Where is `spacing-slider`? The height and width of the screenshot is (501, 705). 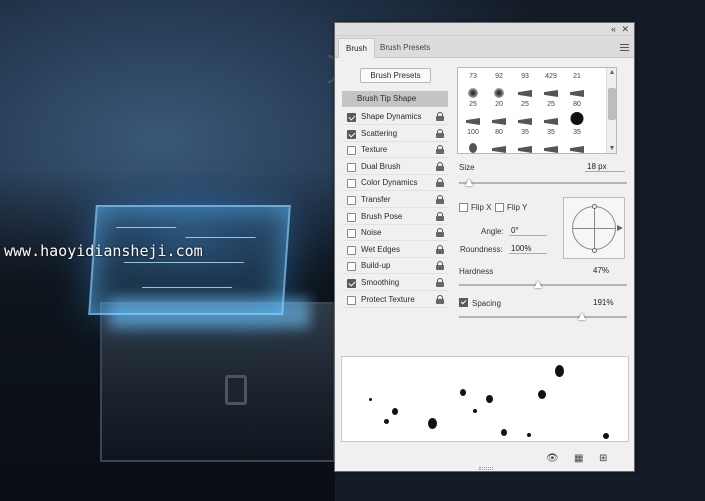
spacing-slider is located at coordinates (543, 316).